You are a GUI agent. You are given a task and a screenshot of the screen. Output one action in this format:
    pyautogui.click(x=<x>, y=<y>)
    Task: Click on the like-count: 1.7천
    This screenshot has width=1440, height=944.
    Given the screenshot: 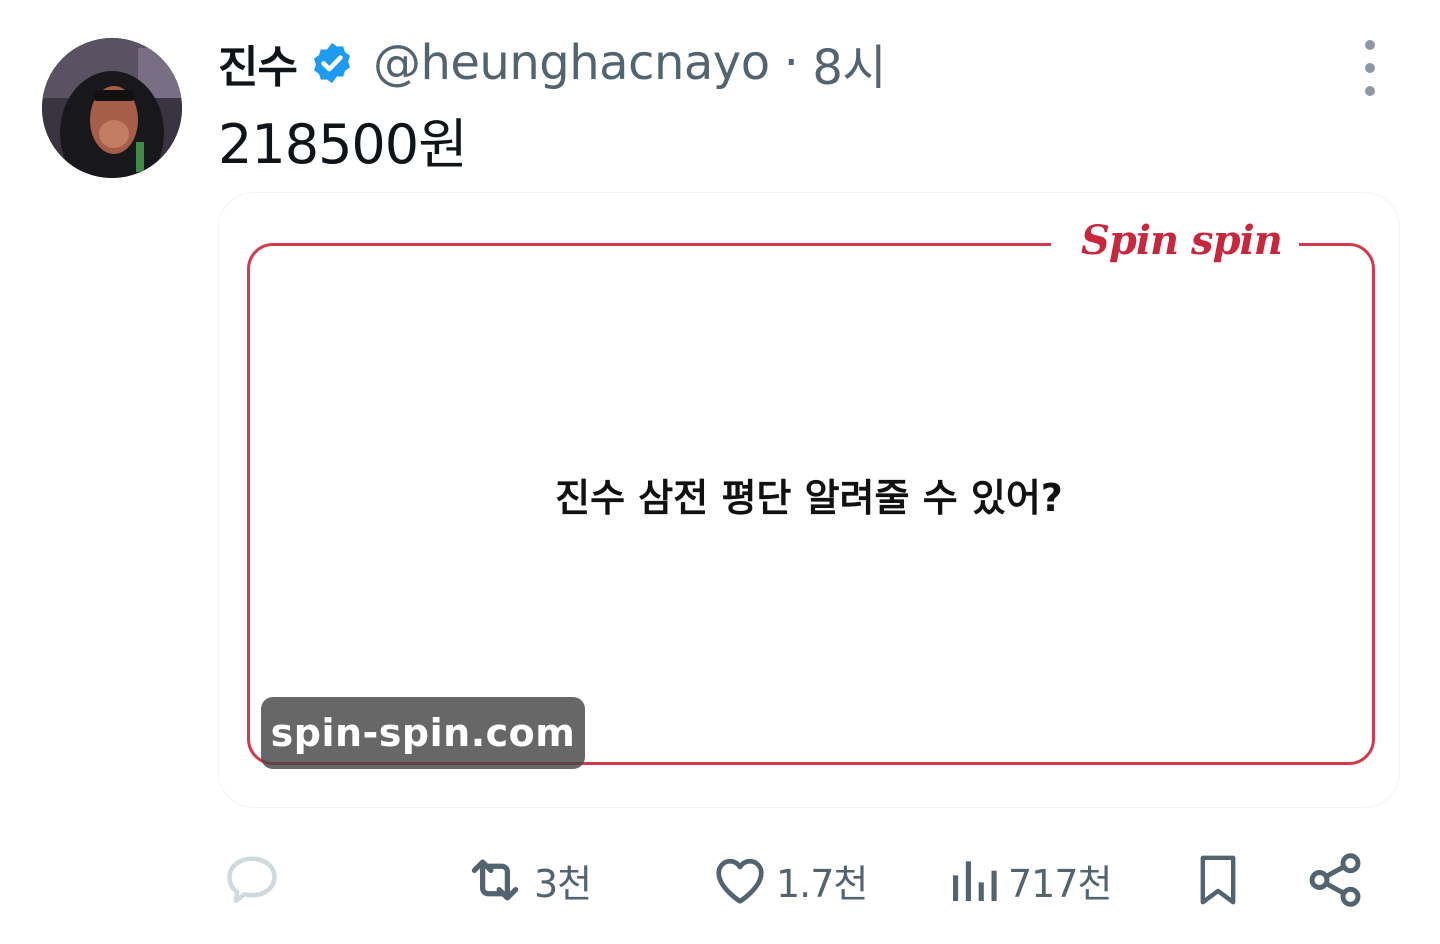 What is the action you would take?
    pyautogui.click(x=822, y=883)
    